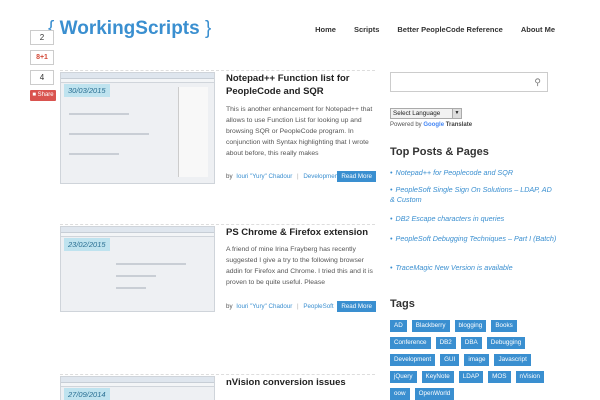 This screenshot has height=400, width=600. Describe the element at coordinates (301, 382) in the screenshot. I see `post-title: nVision conversion issues` at that location.